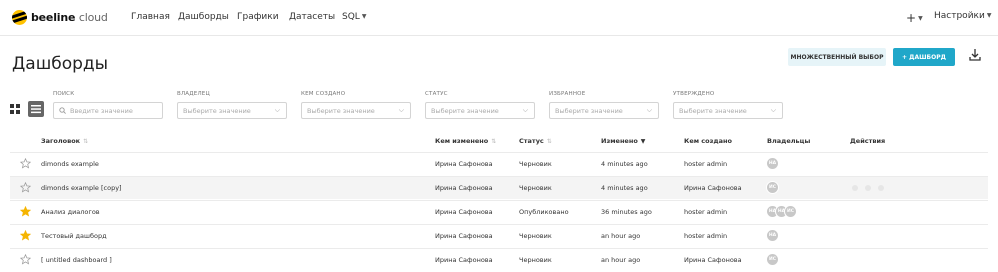 The height and width of the screenshot is (272, 998). I want to click on edit-icon, so click(881, 188).